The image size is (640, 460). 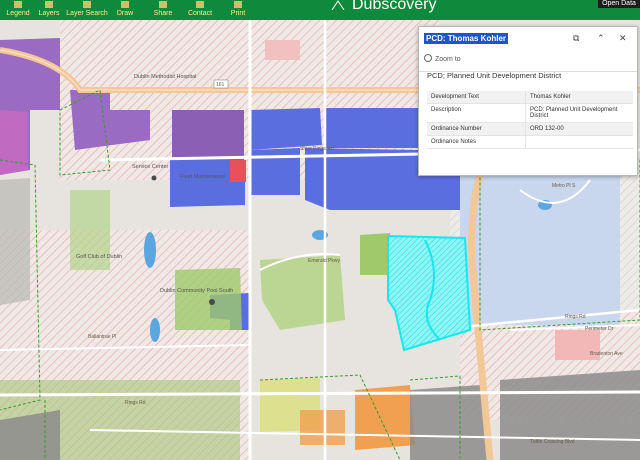 What do you see at coordinates (579, 97) in the screenshot?
I see `attribute-value: Thomas Kohler` at bounding box center [579, 97].